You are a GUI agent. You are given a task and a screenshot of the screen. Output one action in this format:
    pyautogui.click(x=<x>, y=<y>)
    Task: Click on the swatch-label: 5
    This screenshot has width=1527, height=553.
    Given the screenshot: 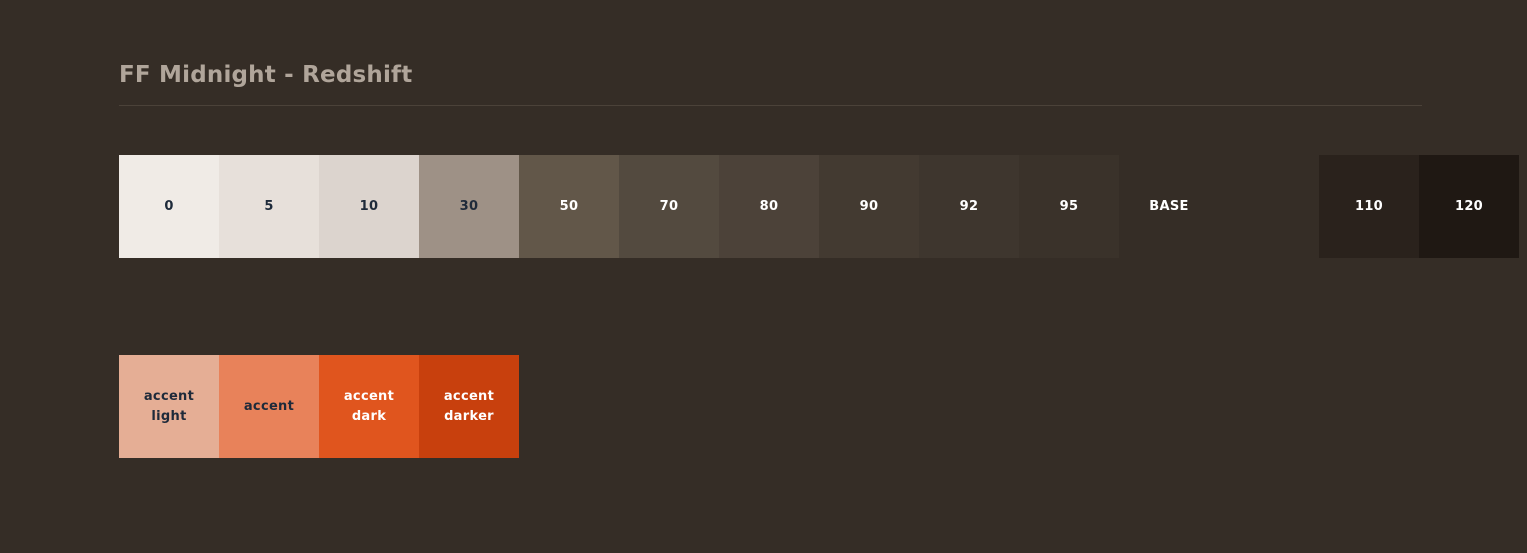 What is the action you would take?
    pyautogui.click(x=269, y=206)
    